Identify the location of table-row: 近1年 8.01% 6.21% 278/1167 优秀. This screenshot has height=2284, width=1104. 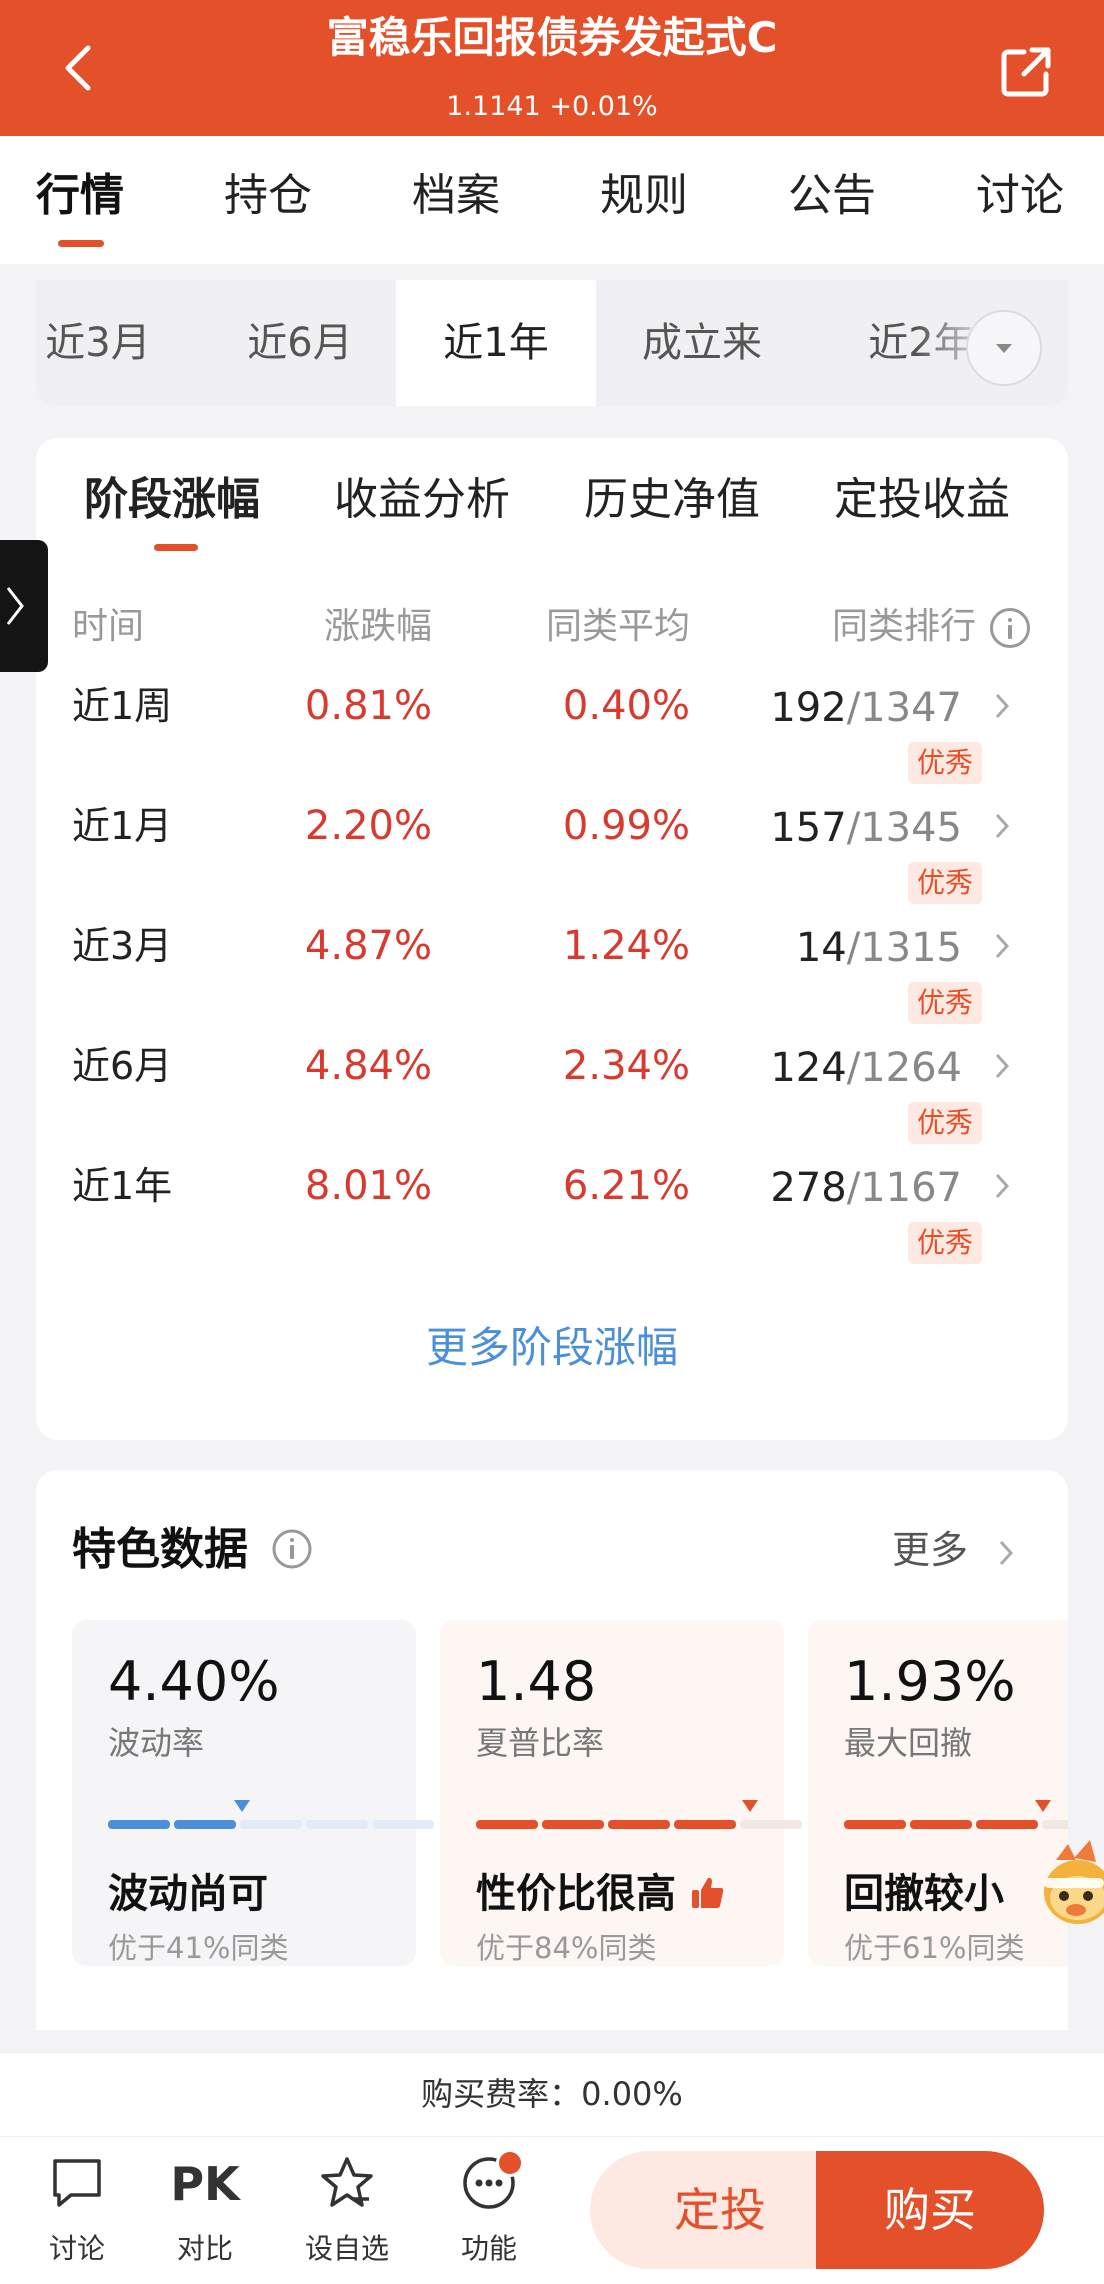
(552, 1218).